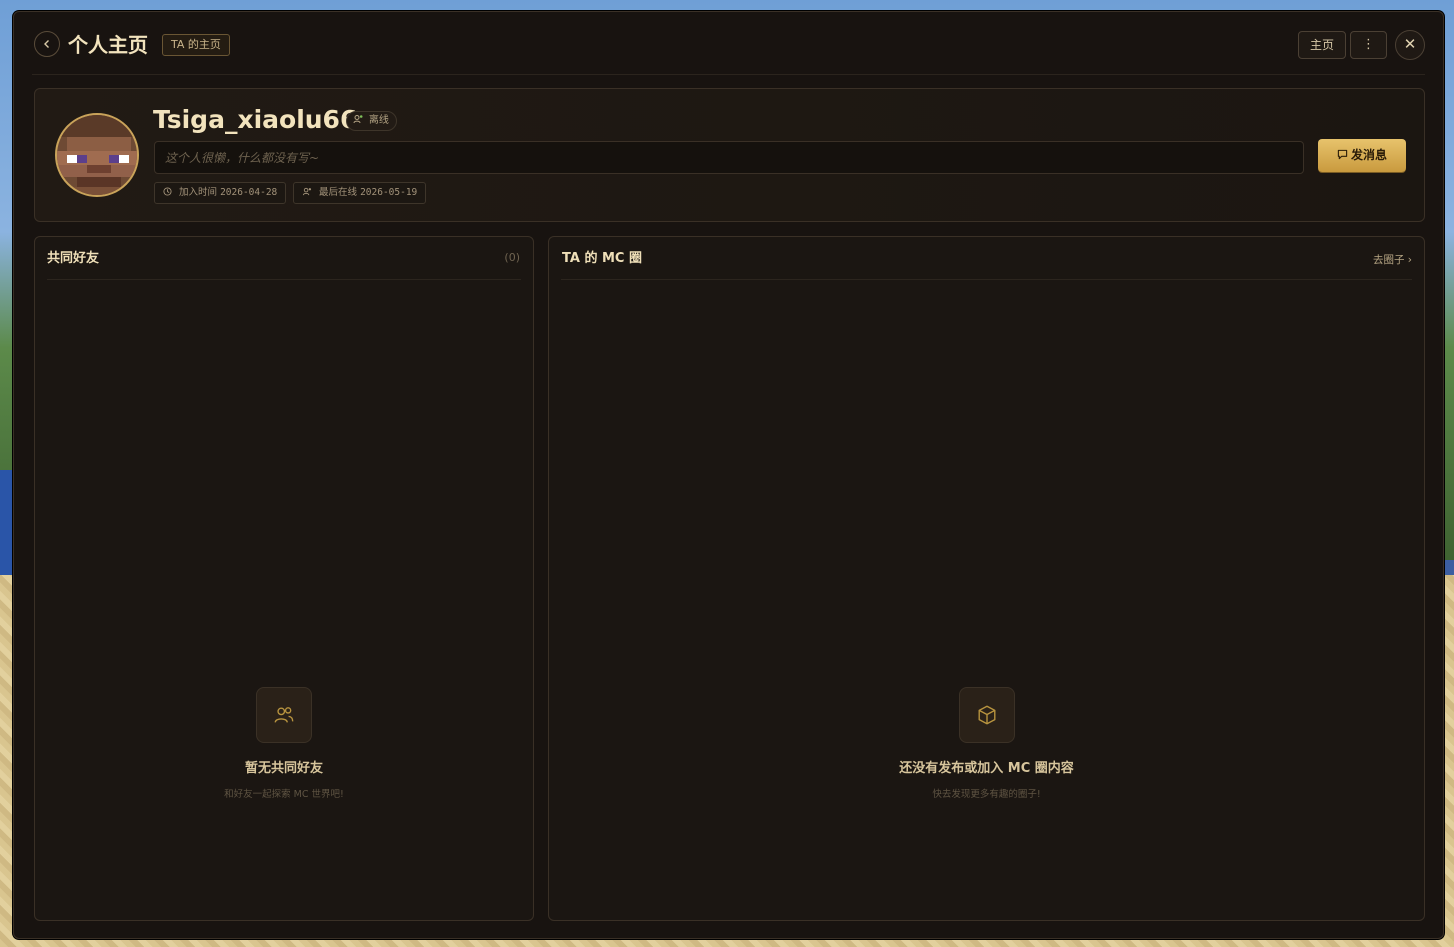 This screenshot has width=1454, height=947. I want to click on close-icon: ✕, so click(1410, 44).